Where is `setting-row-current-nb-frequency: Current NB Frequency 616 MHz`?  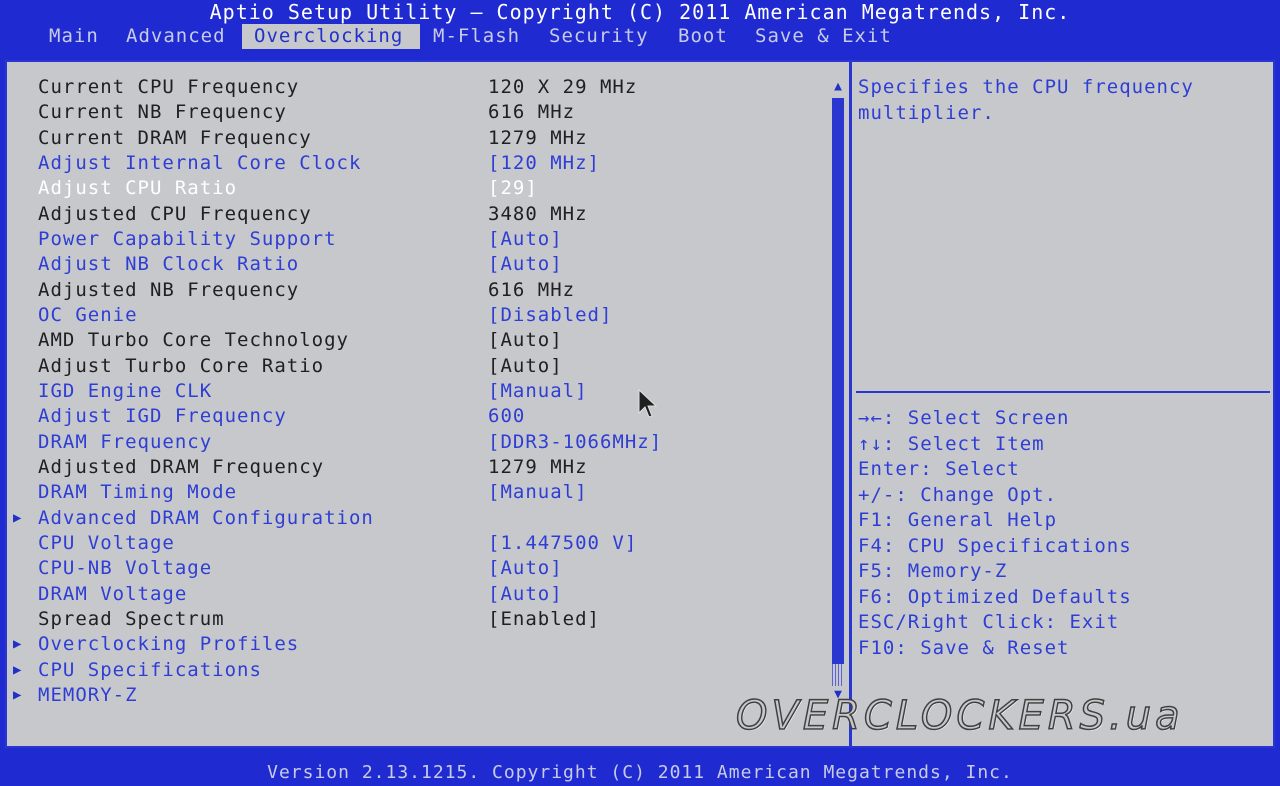 setting-row-current-nb-frequency: Current NB Frequency 616 MHz is located at coordinates (415, 112).